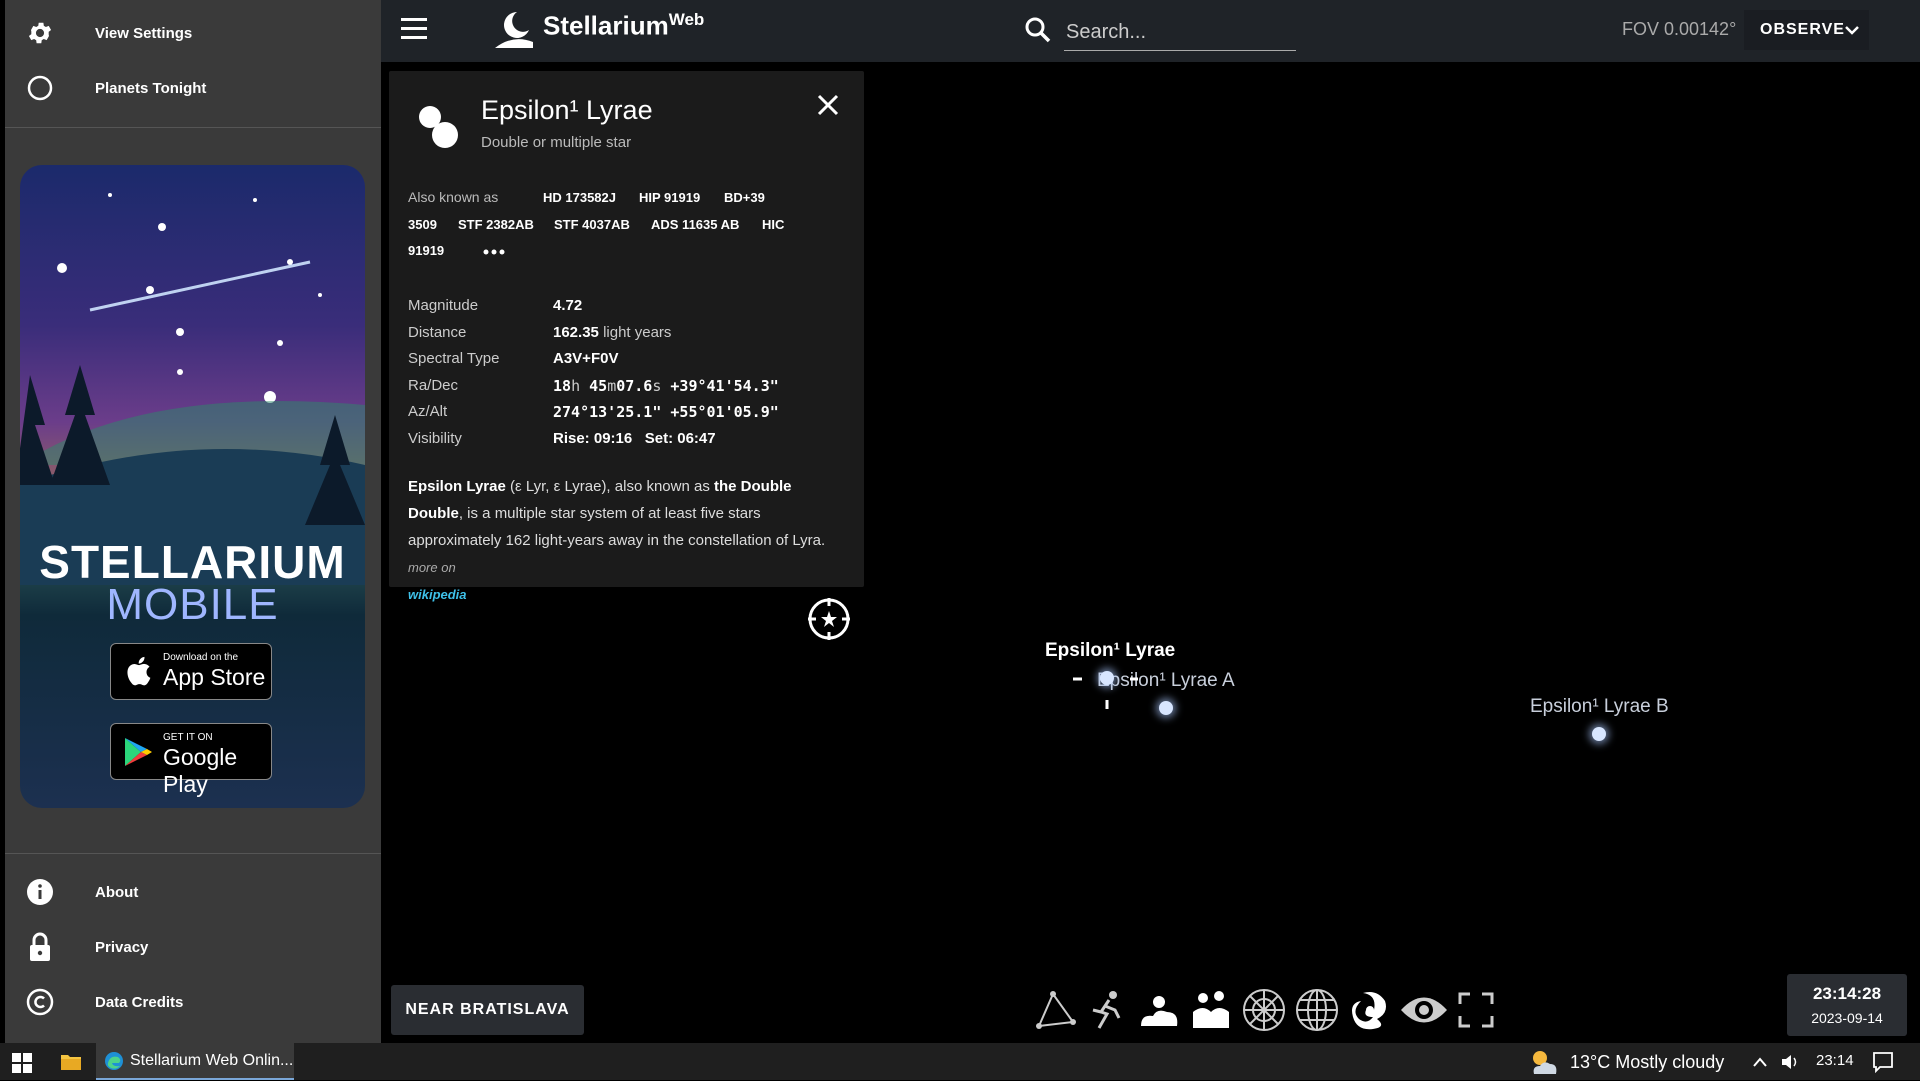 This screenshot has width=1920, height=1081. I want to click on app-store-button: Download on the App Store, so click(191, 671).